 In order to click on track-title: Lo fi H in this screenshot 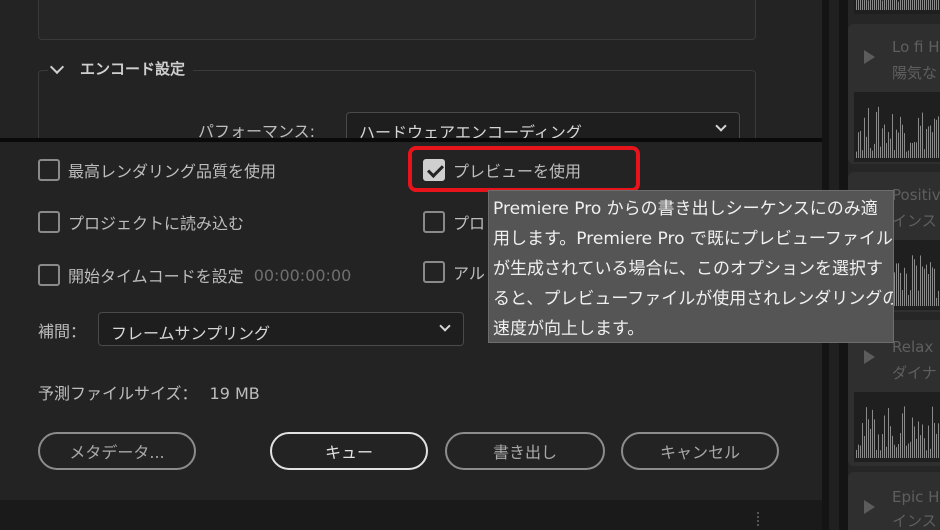, I will do `click(916, 47)`.